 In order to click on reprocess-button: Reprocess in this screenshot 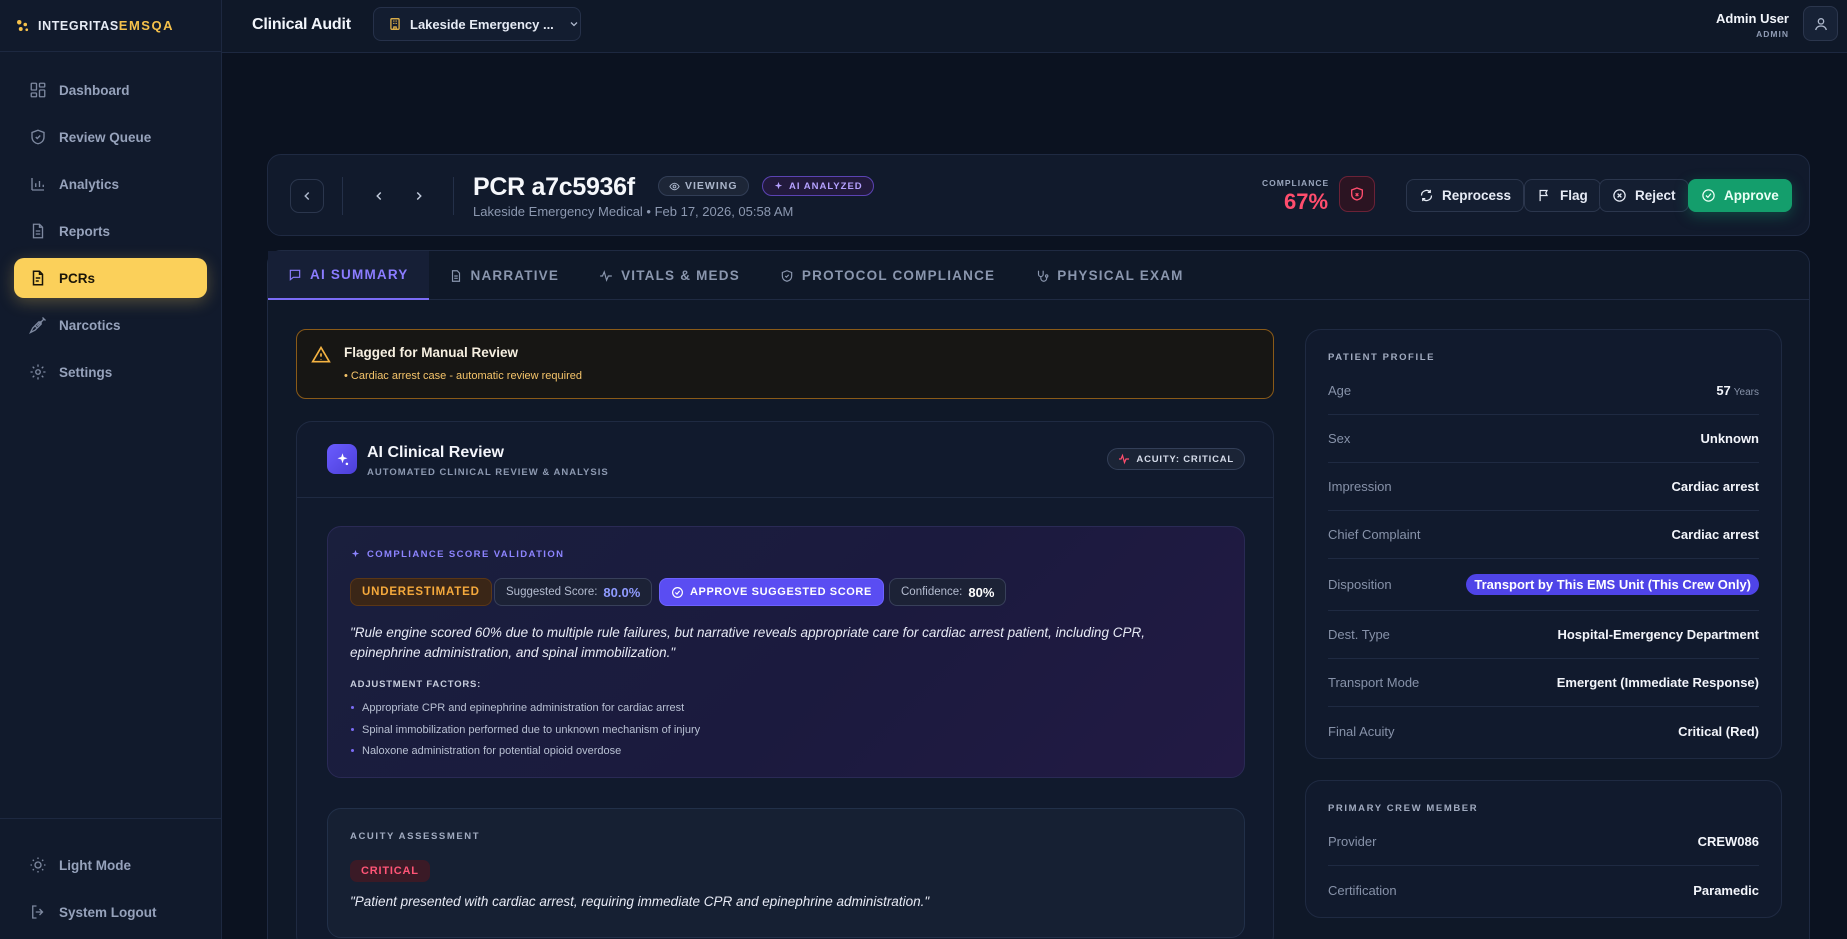, I will do `click(1465, 195)`.